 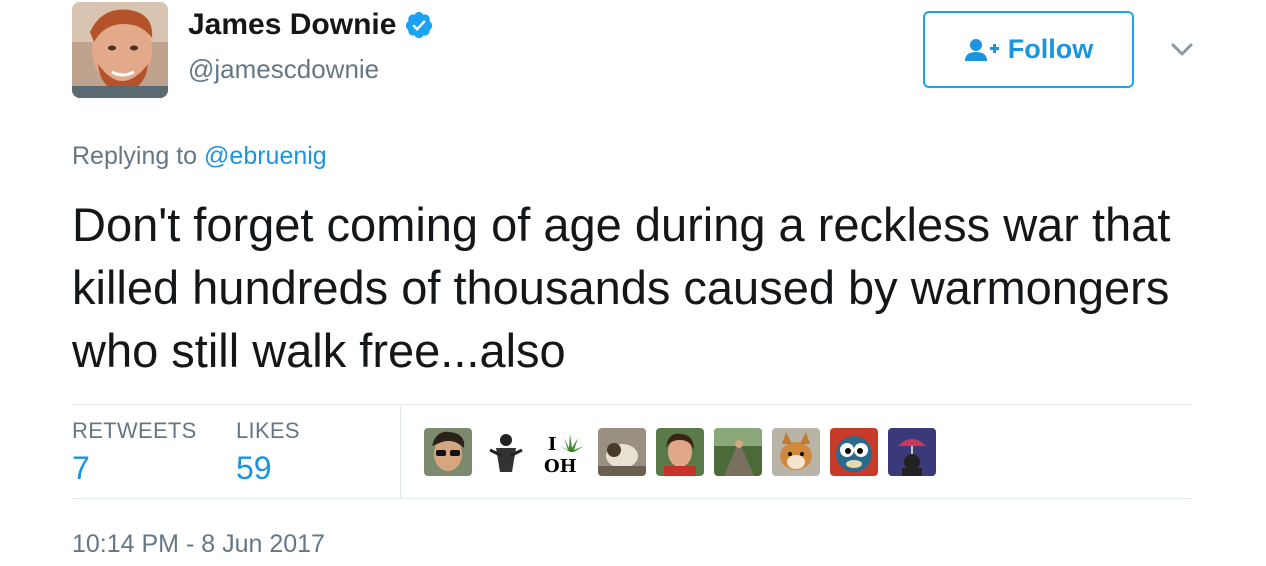 I want to click on reply-prefix: Replying to, so click(x=135, y=156).